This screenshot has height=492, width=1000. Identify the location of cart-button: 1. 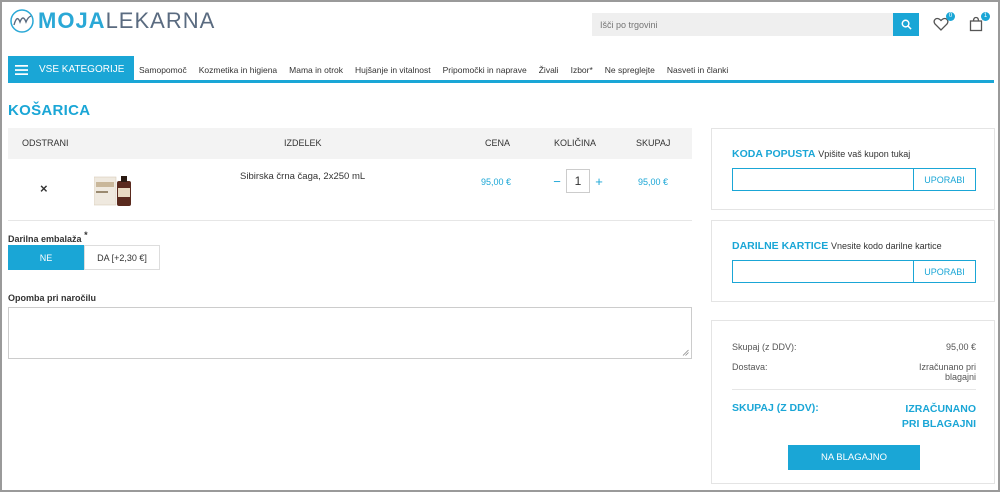
(979, 23).